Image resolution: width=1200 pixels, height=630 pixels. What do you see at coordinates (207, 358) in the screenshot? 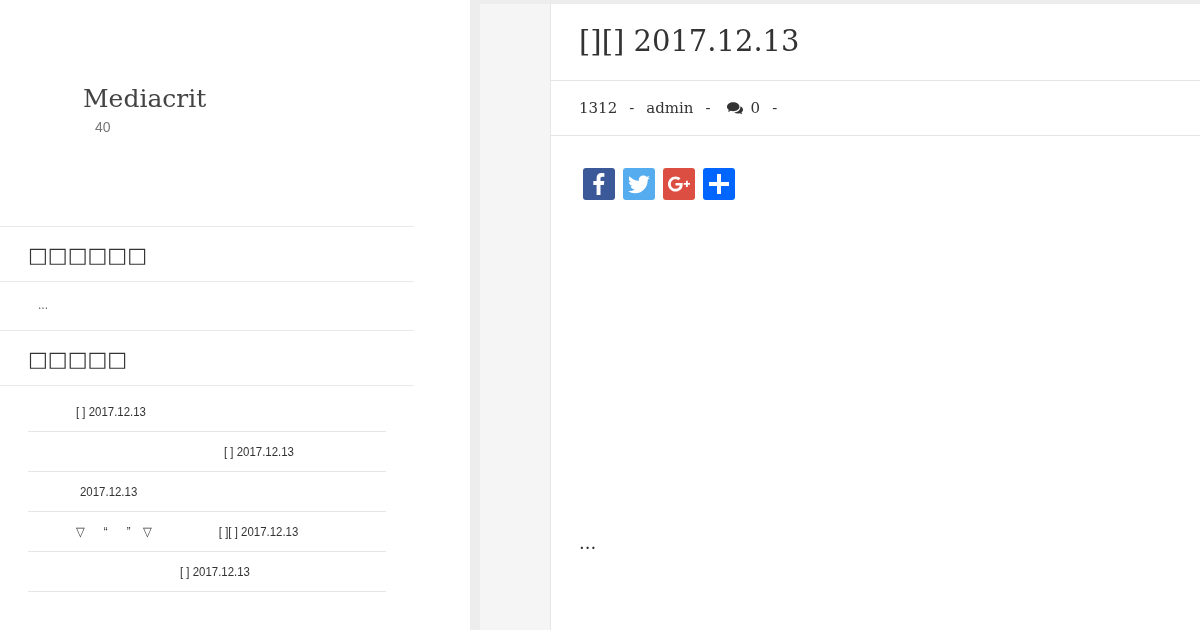
I see `widget-heading: □□□□□` at bounding box center [207, 358].